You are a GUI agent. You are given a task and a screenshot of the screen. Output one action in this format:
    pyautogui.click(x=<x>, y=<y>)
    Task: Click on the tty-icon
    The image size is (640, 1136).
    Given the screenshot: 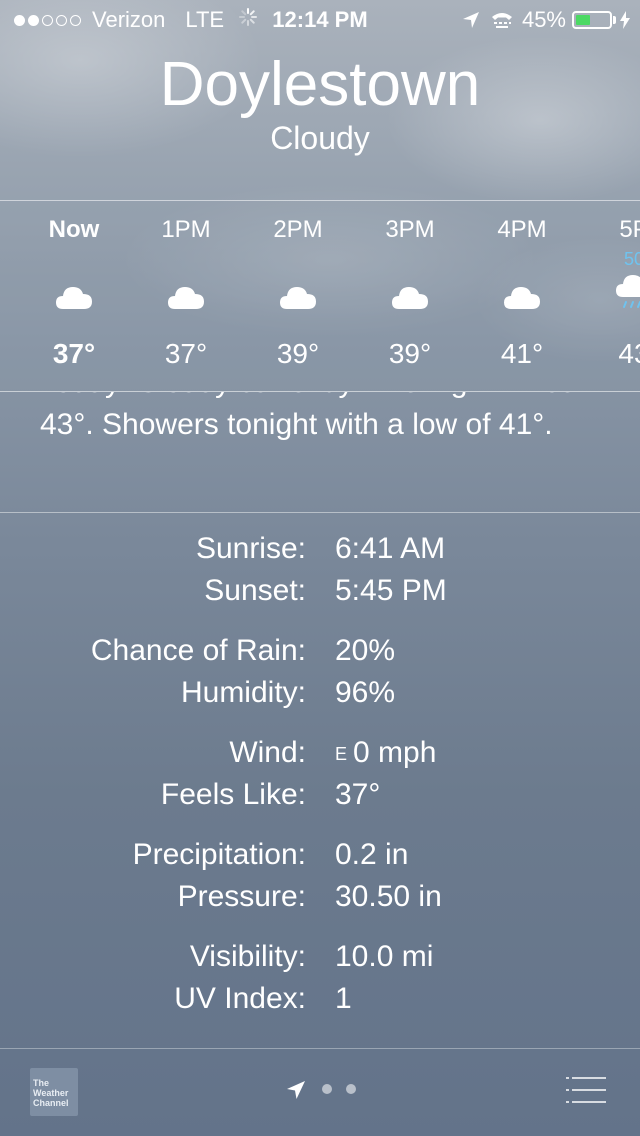 What is the action you would take?
    pyautogui.click(x=502, y=20)
    